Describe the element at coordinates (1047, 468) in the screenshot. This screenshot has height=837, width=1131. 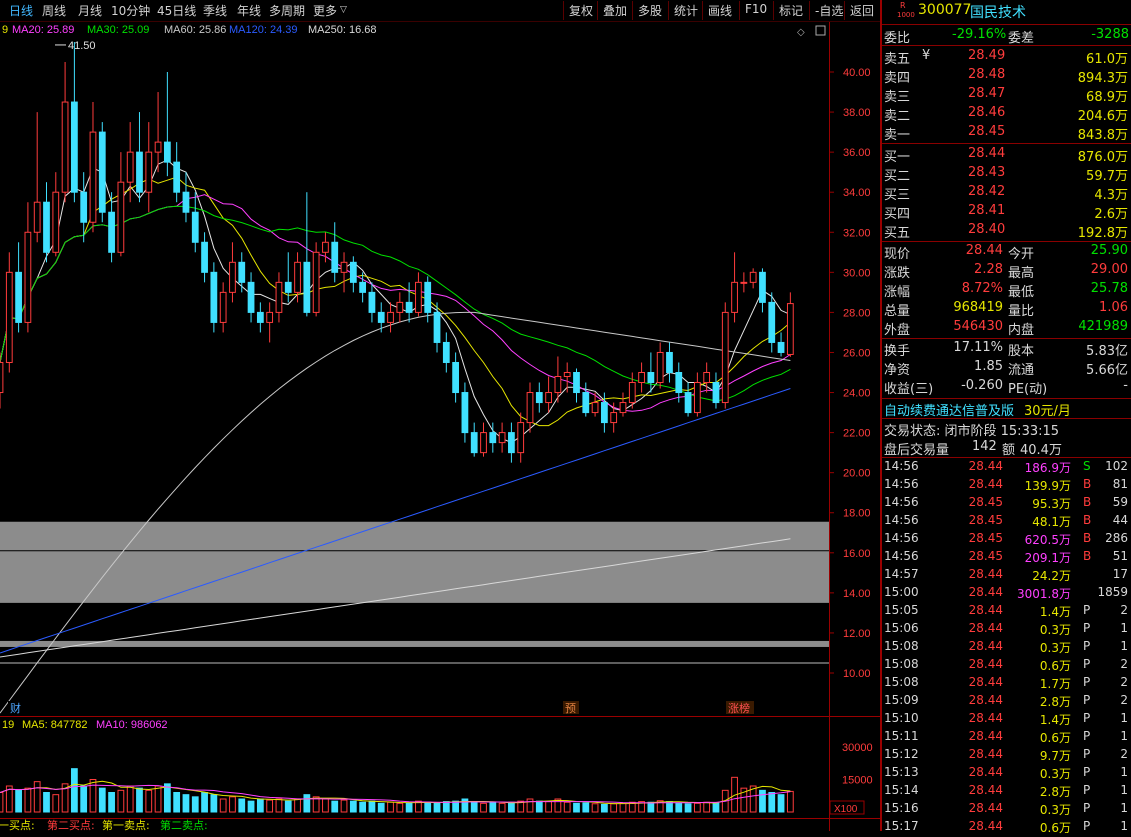
I see `tick-volume: 186.9万` at that location.